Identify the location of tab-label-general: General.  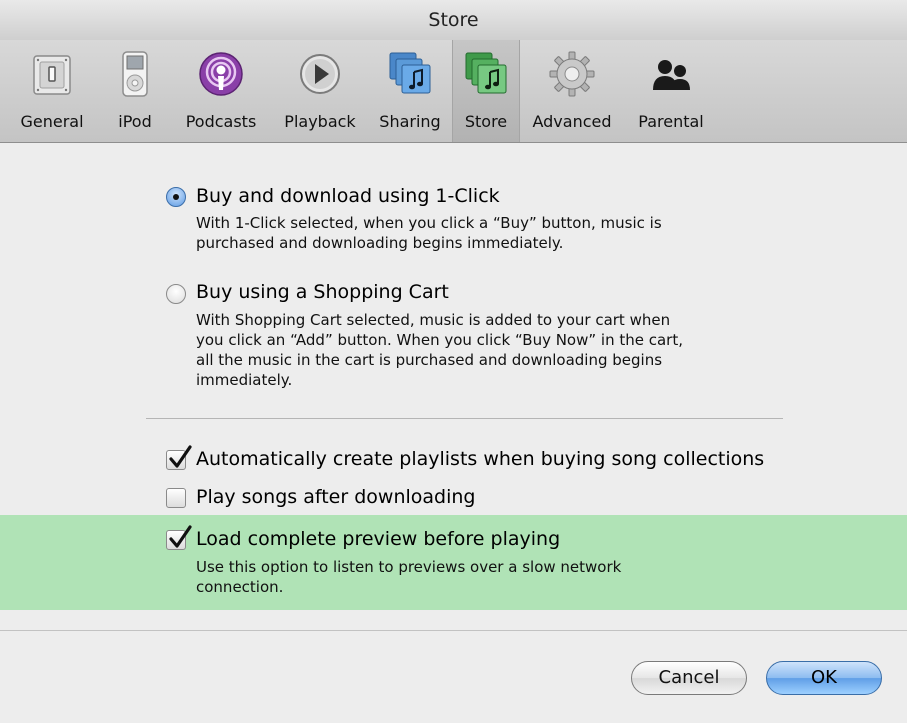
(52, 121).